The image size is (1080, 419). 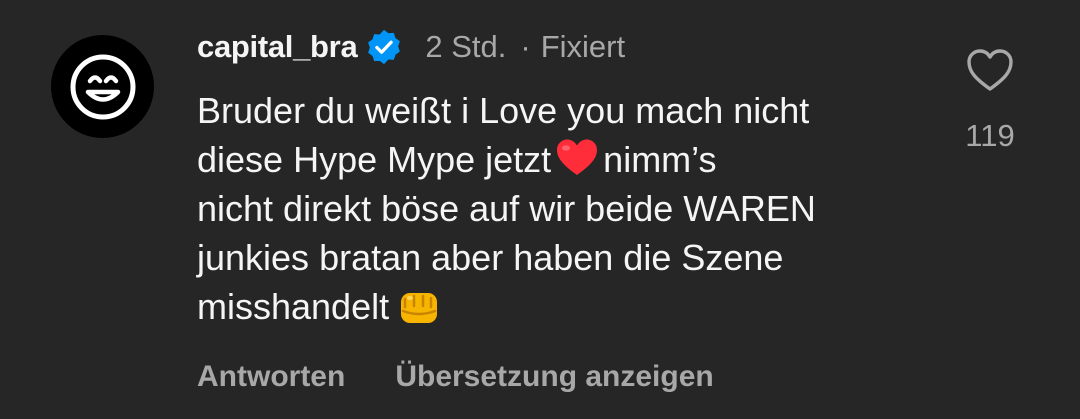 I want to click on verified-badge-icon, so click(x=384, y=47).